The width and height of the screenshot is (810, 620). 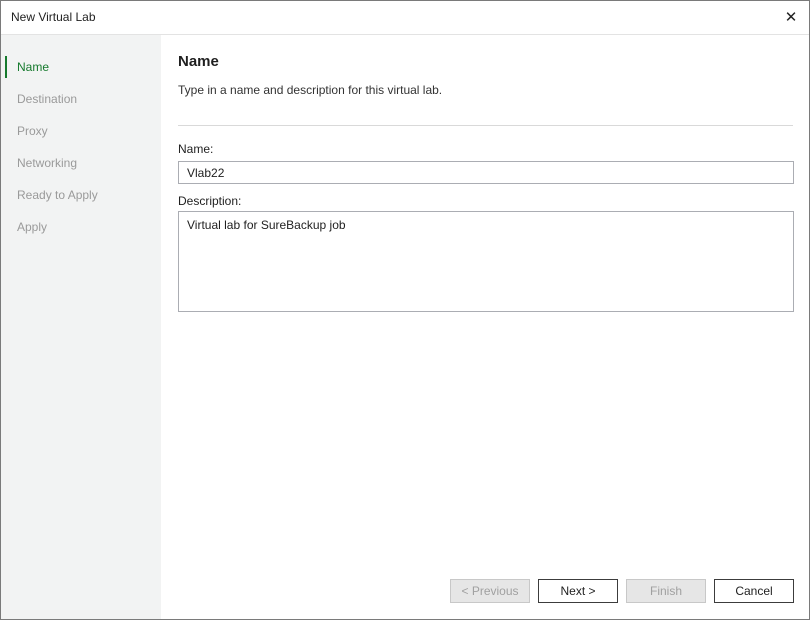 I want to click on step-label: Destination, so click(x=47, y=99).